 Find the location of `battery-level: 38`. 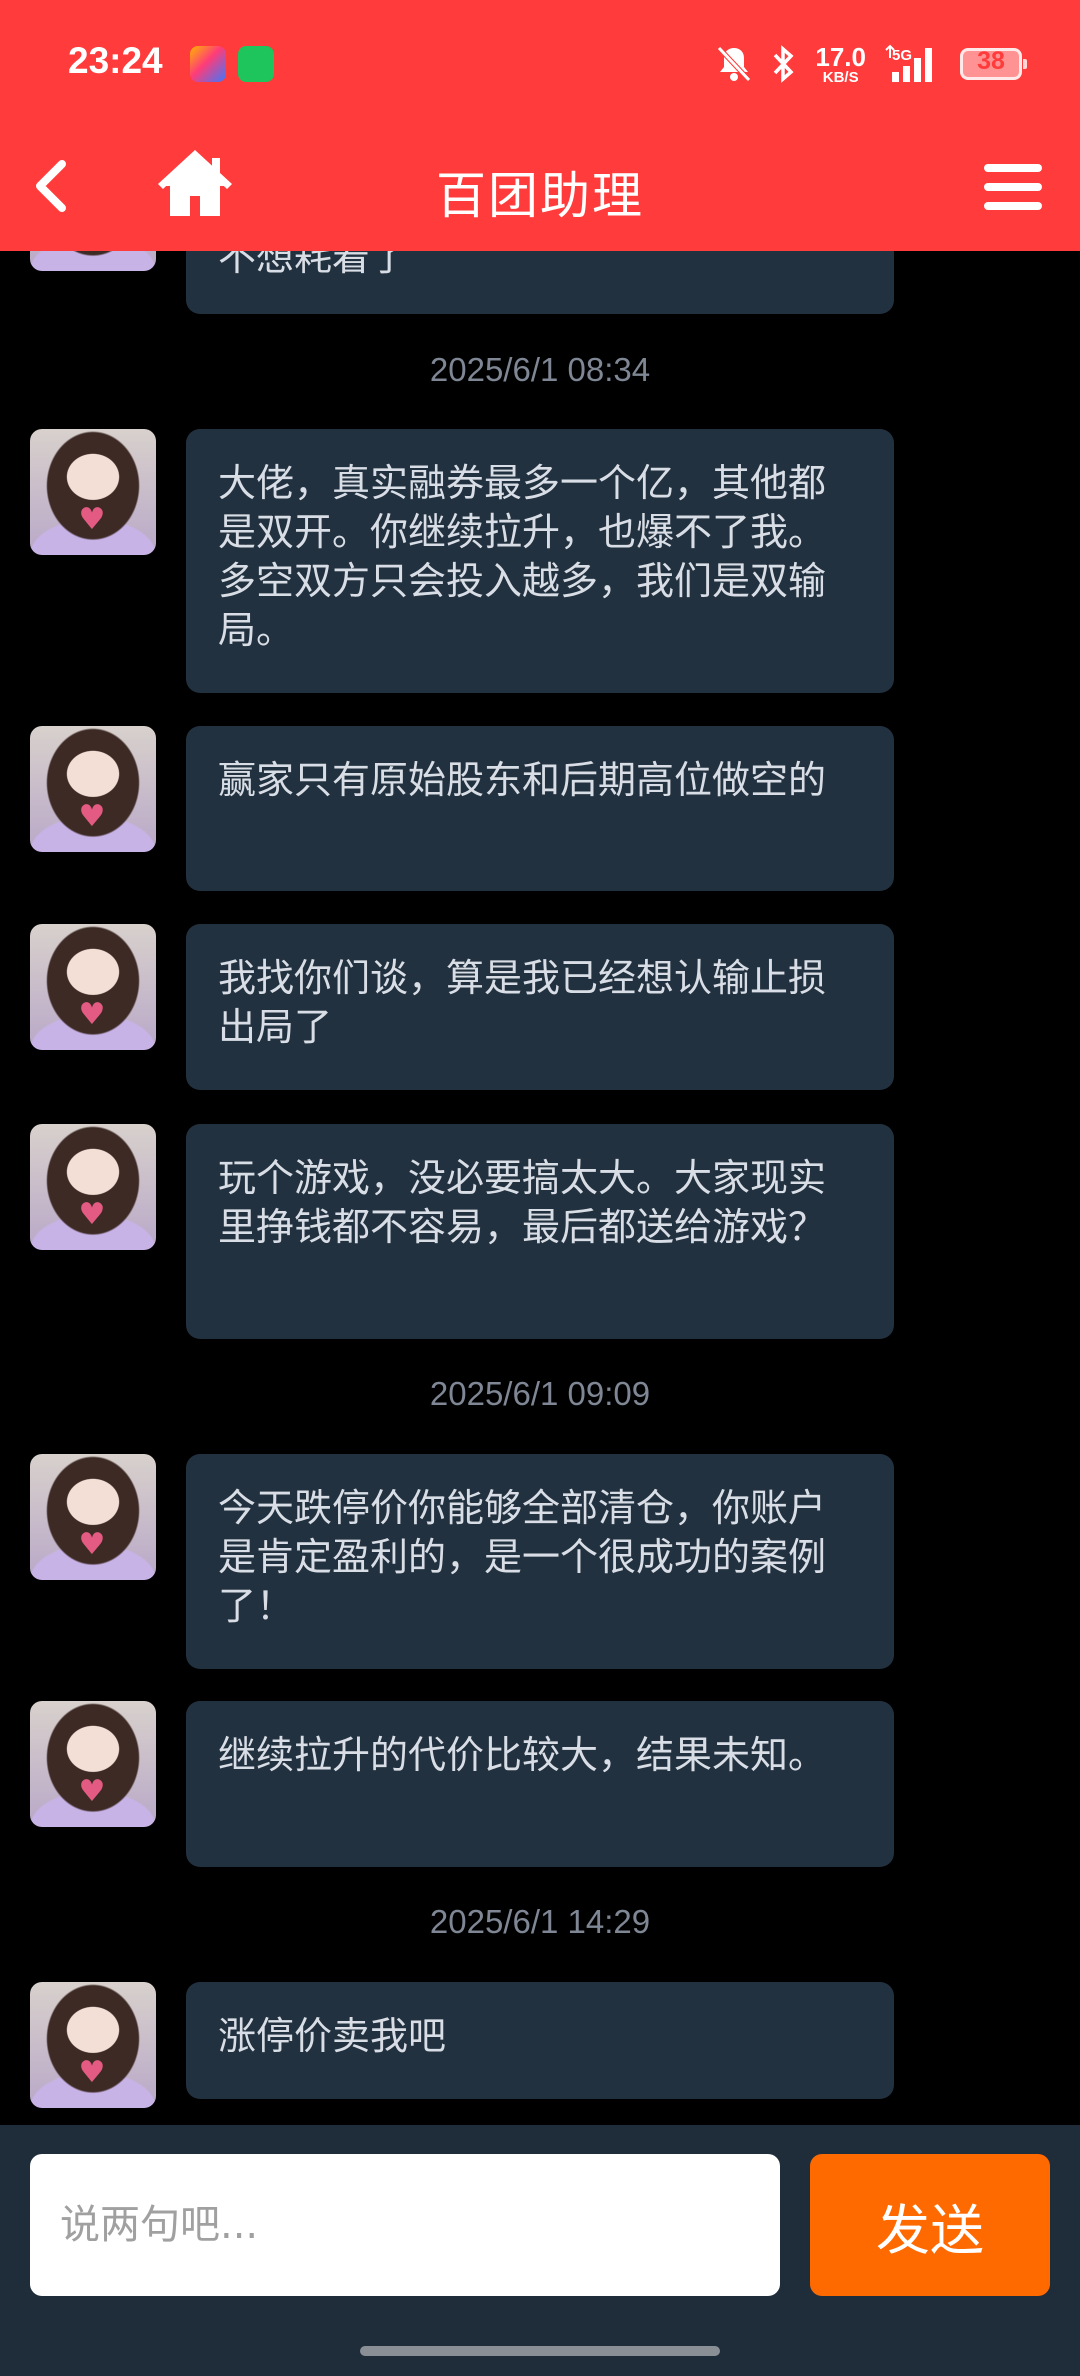

battery-level: 38 is located at coordinates (991, 61).